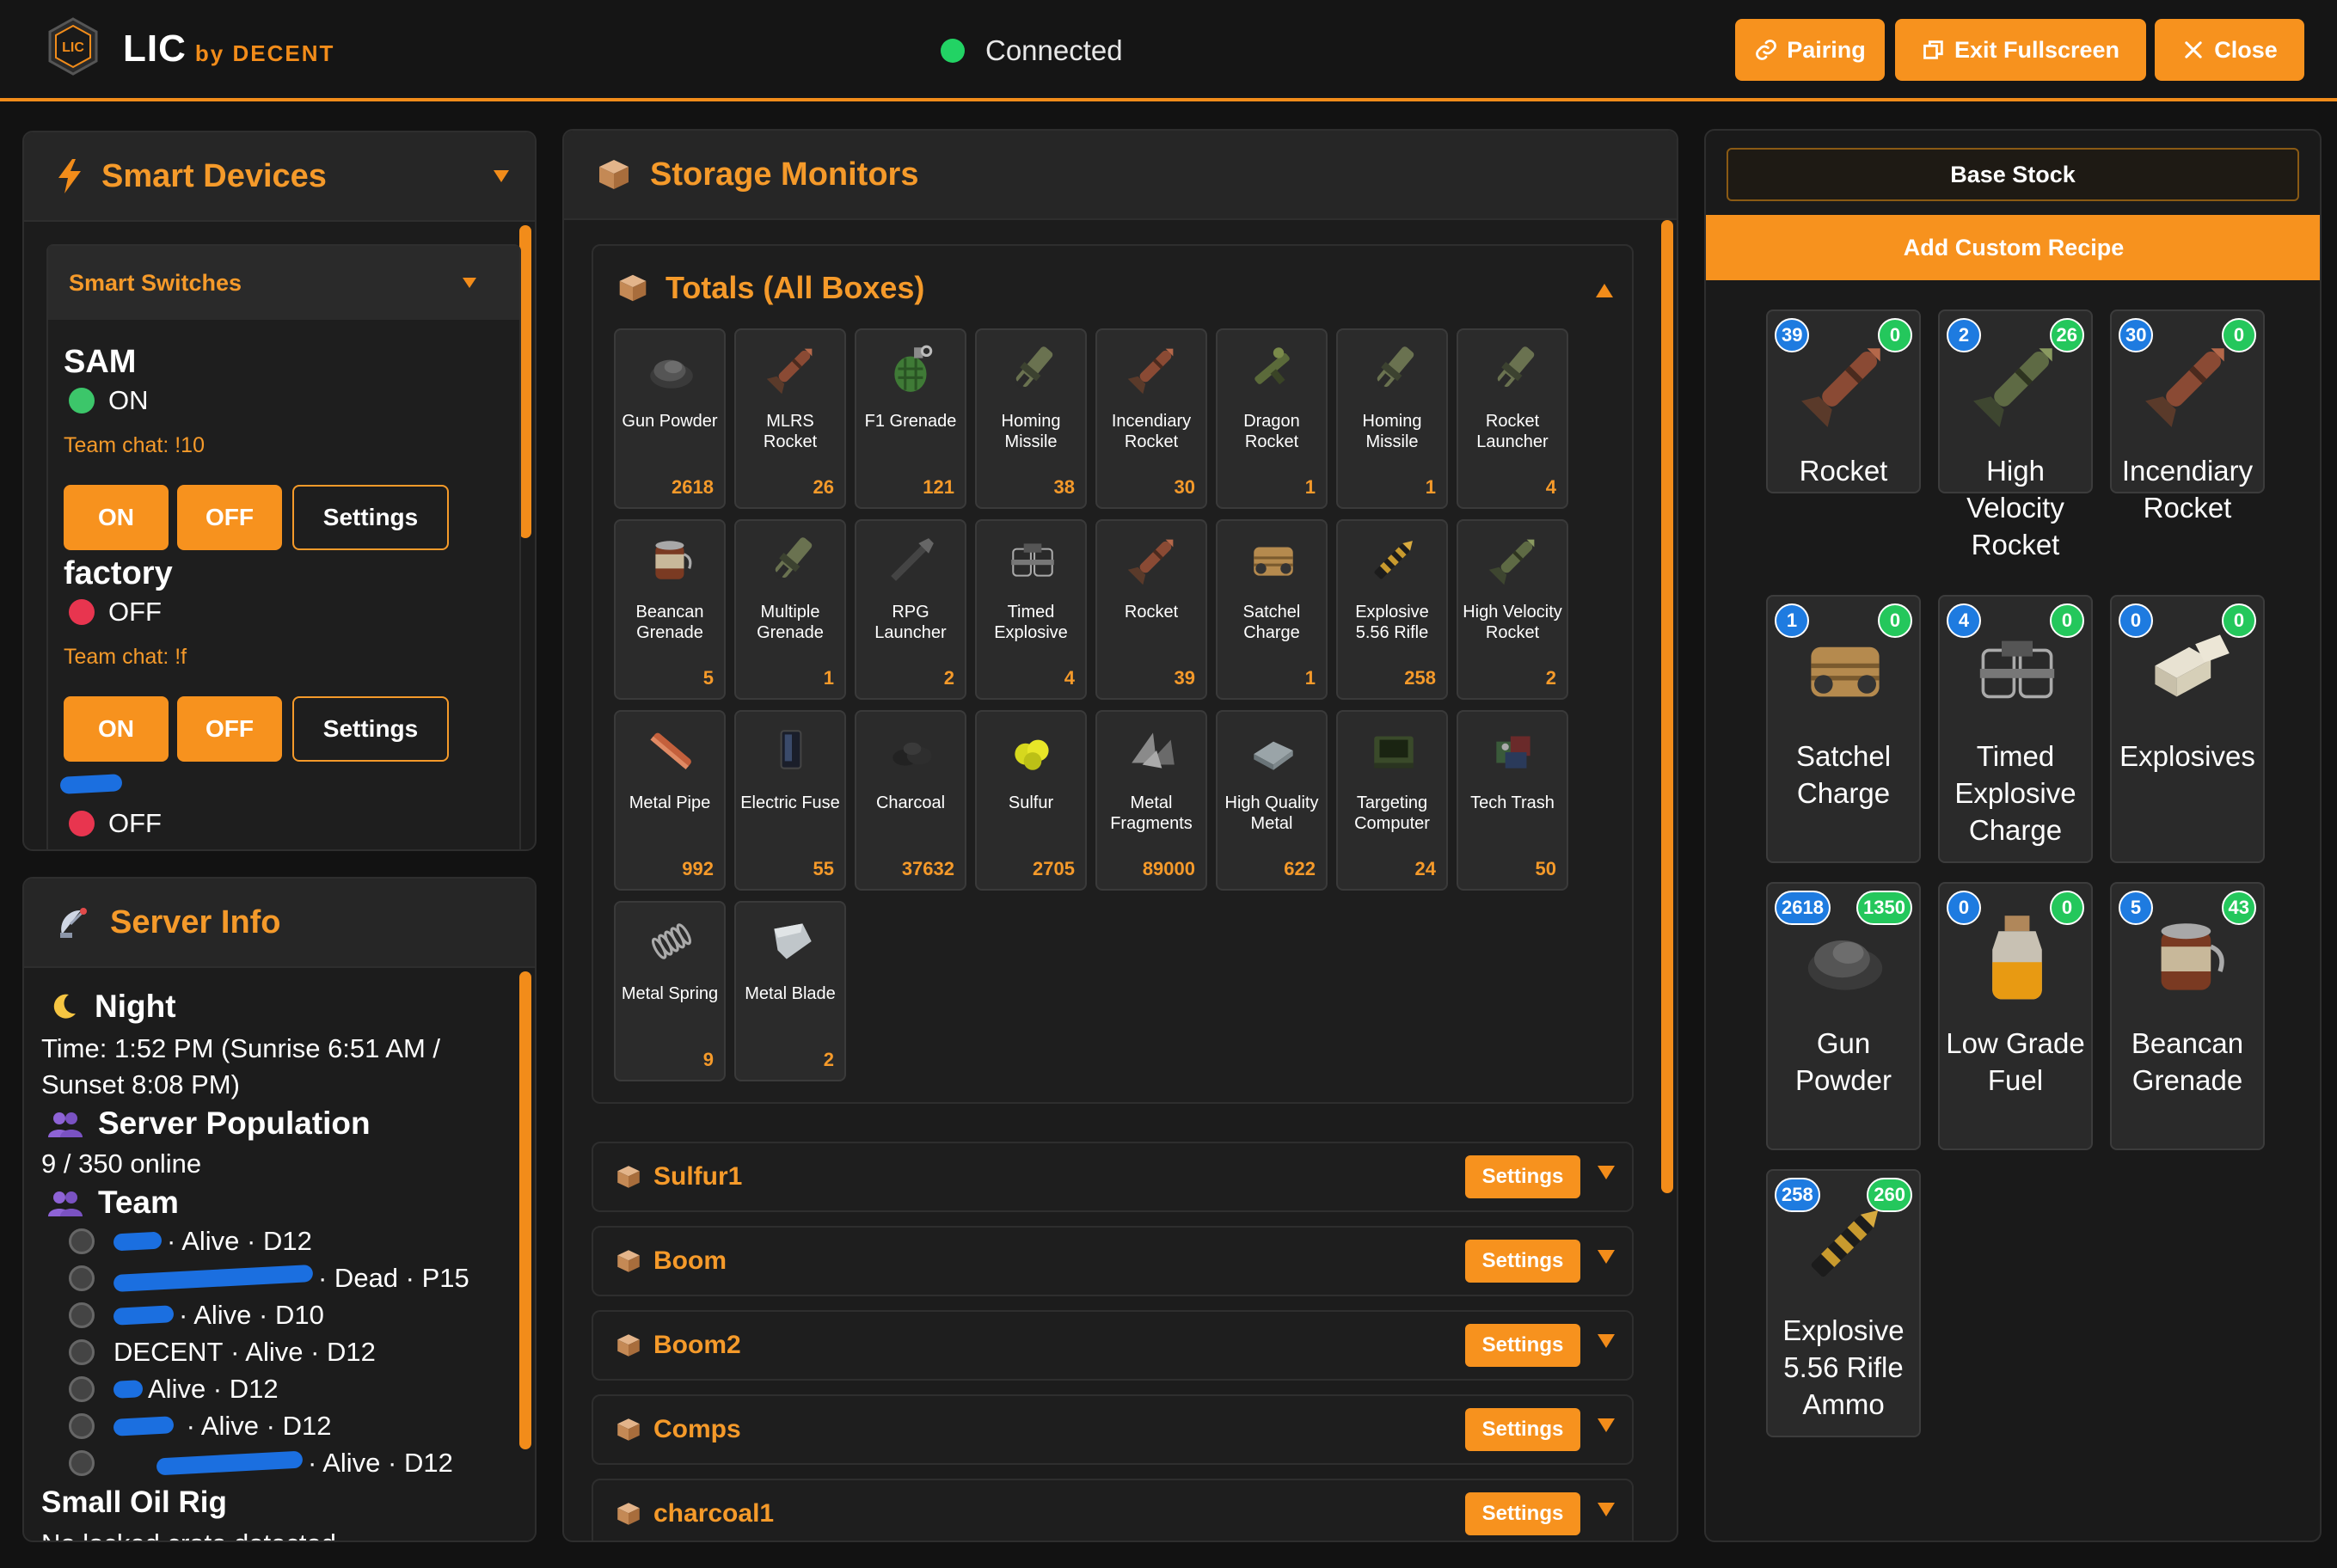  Describe the element at coordinates (1604, 290) in the screenshot. I see `chevron-up-icon` at that location.